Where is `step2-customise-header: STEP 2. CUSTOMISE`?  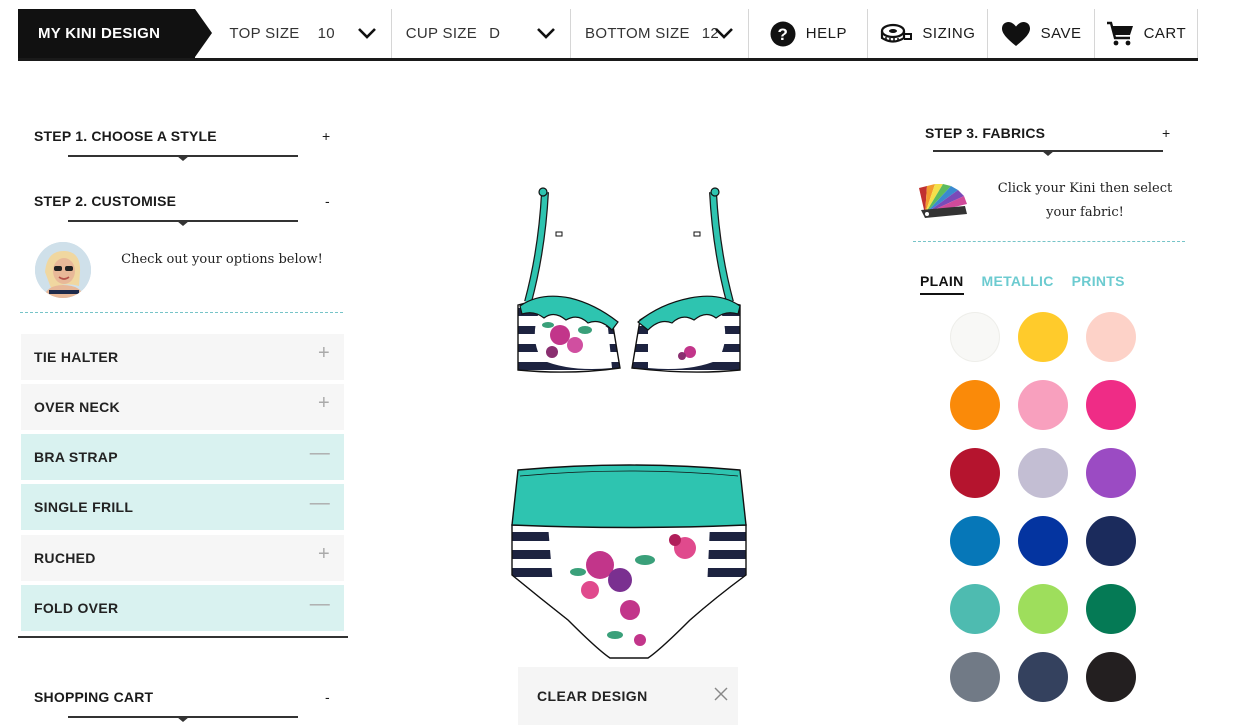
step2-customise-header: STEP 2. CUSTOMISE is located at coordinates (105, 201).